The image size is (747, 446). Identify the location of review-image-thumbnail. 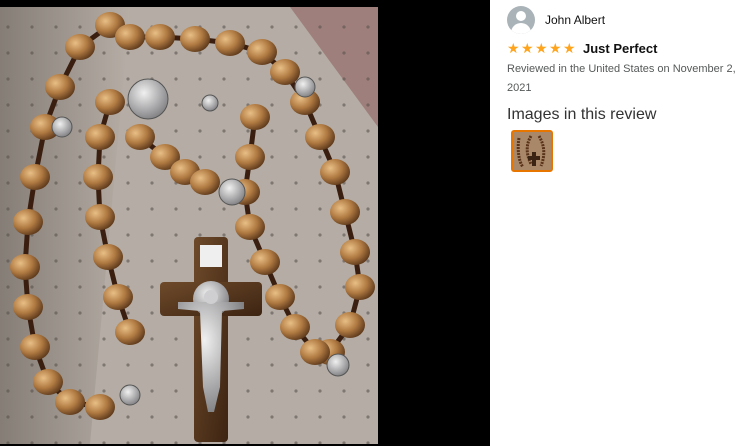
(532, 151).